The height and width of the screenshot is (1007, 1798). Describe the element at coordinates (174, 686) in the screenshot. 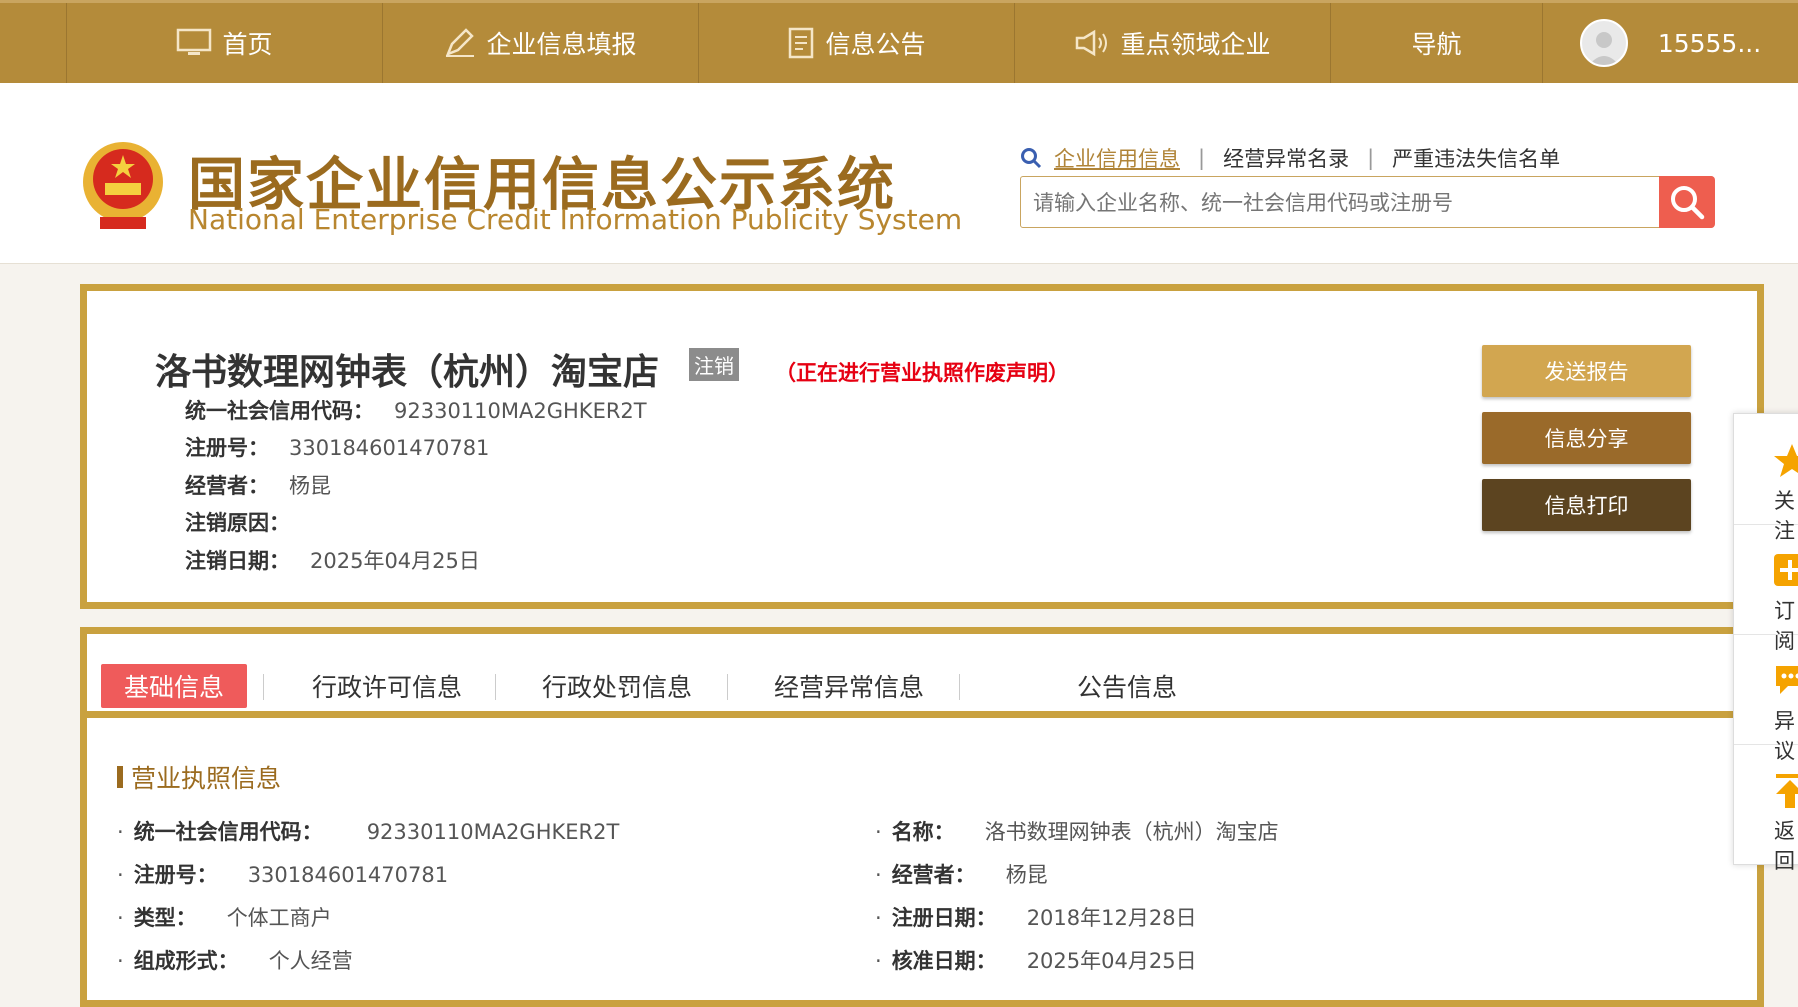

I see `tab-basic-info: 基础信息` at that location.